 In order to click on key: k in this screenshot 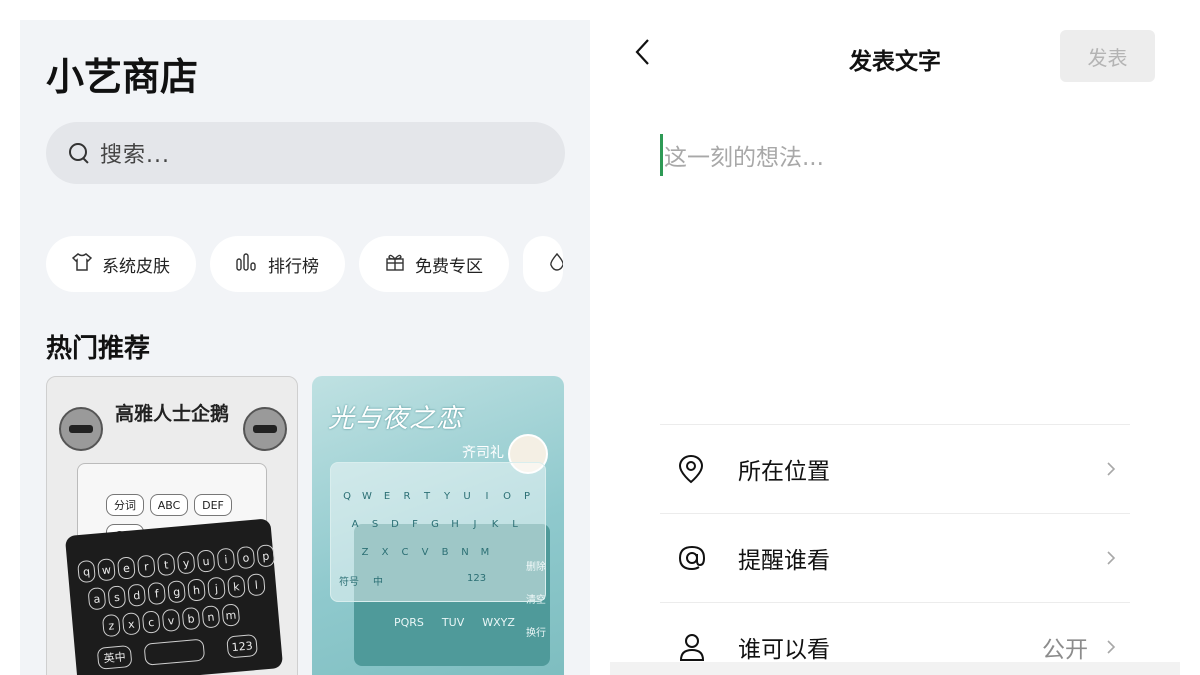, I will do `click(236, 586)`.